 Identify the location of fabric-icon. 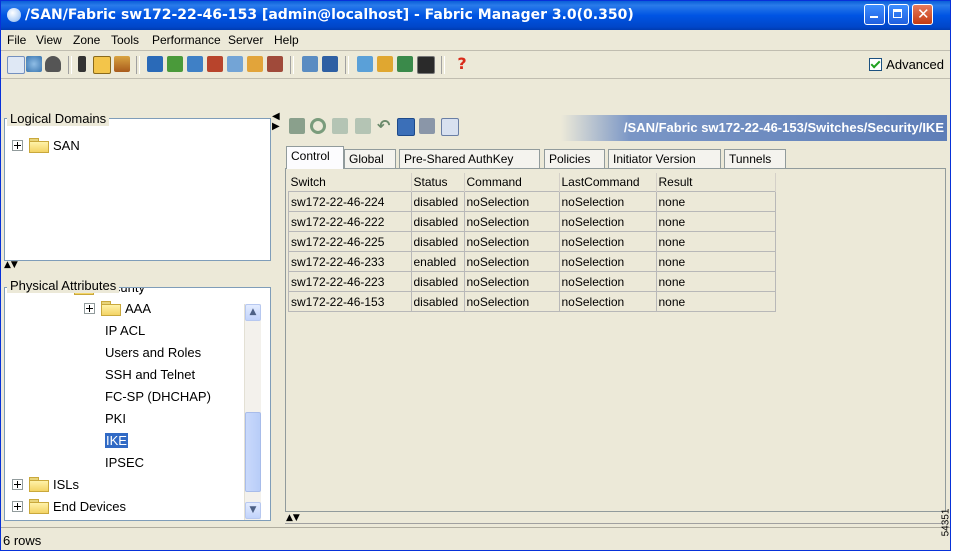
(235, 64).